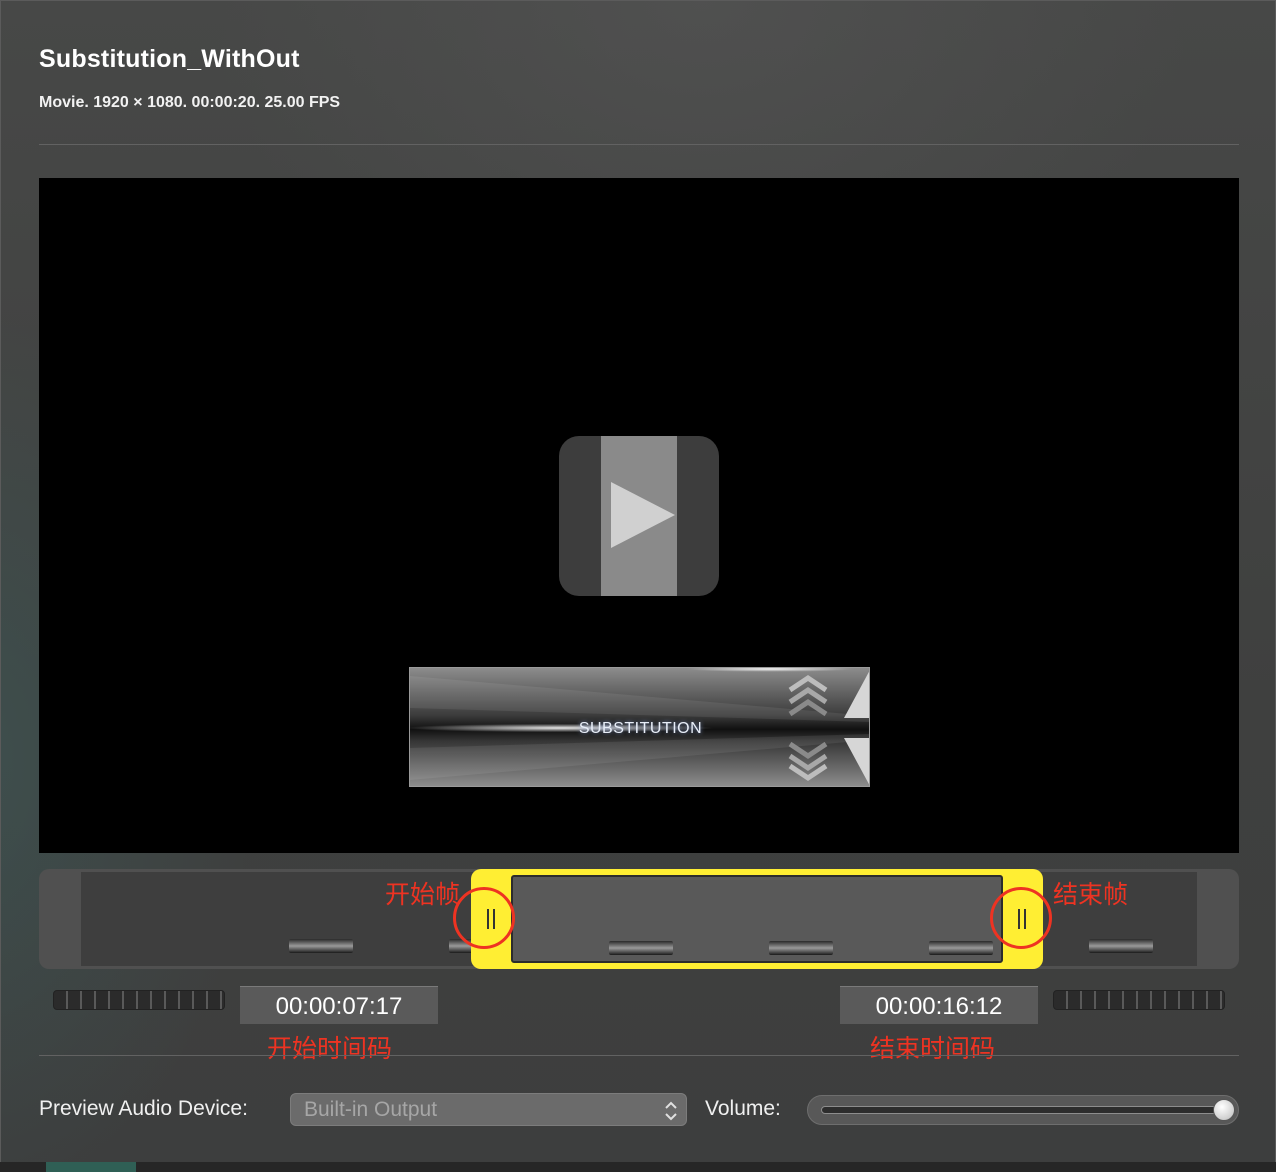 Image resolution: width=1276 pixels, height=1172 pixels. What do you see at coordinates (1021, 918) in the screenshot?
I see `end-frame-annotation-circle` at bounding box center [1021, 918].